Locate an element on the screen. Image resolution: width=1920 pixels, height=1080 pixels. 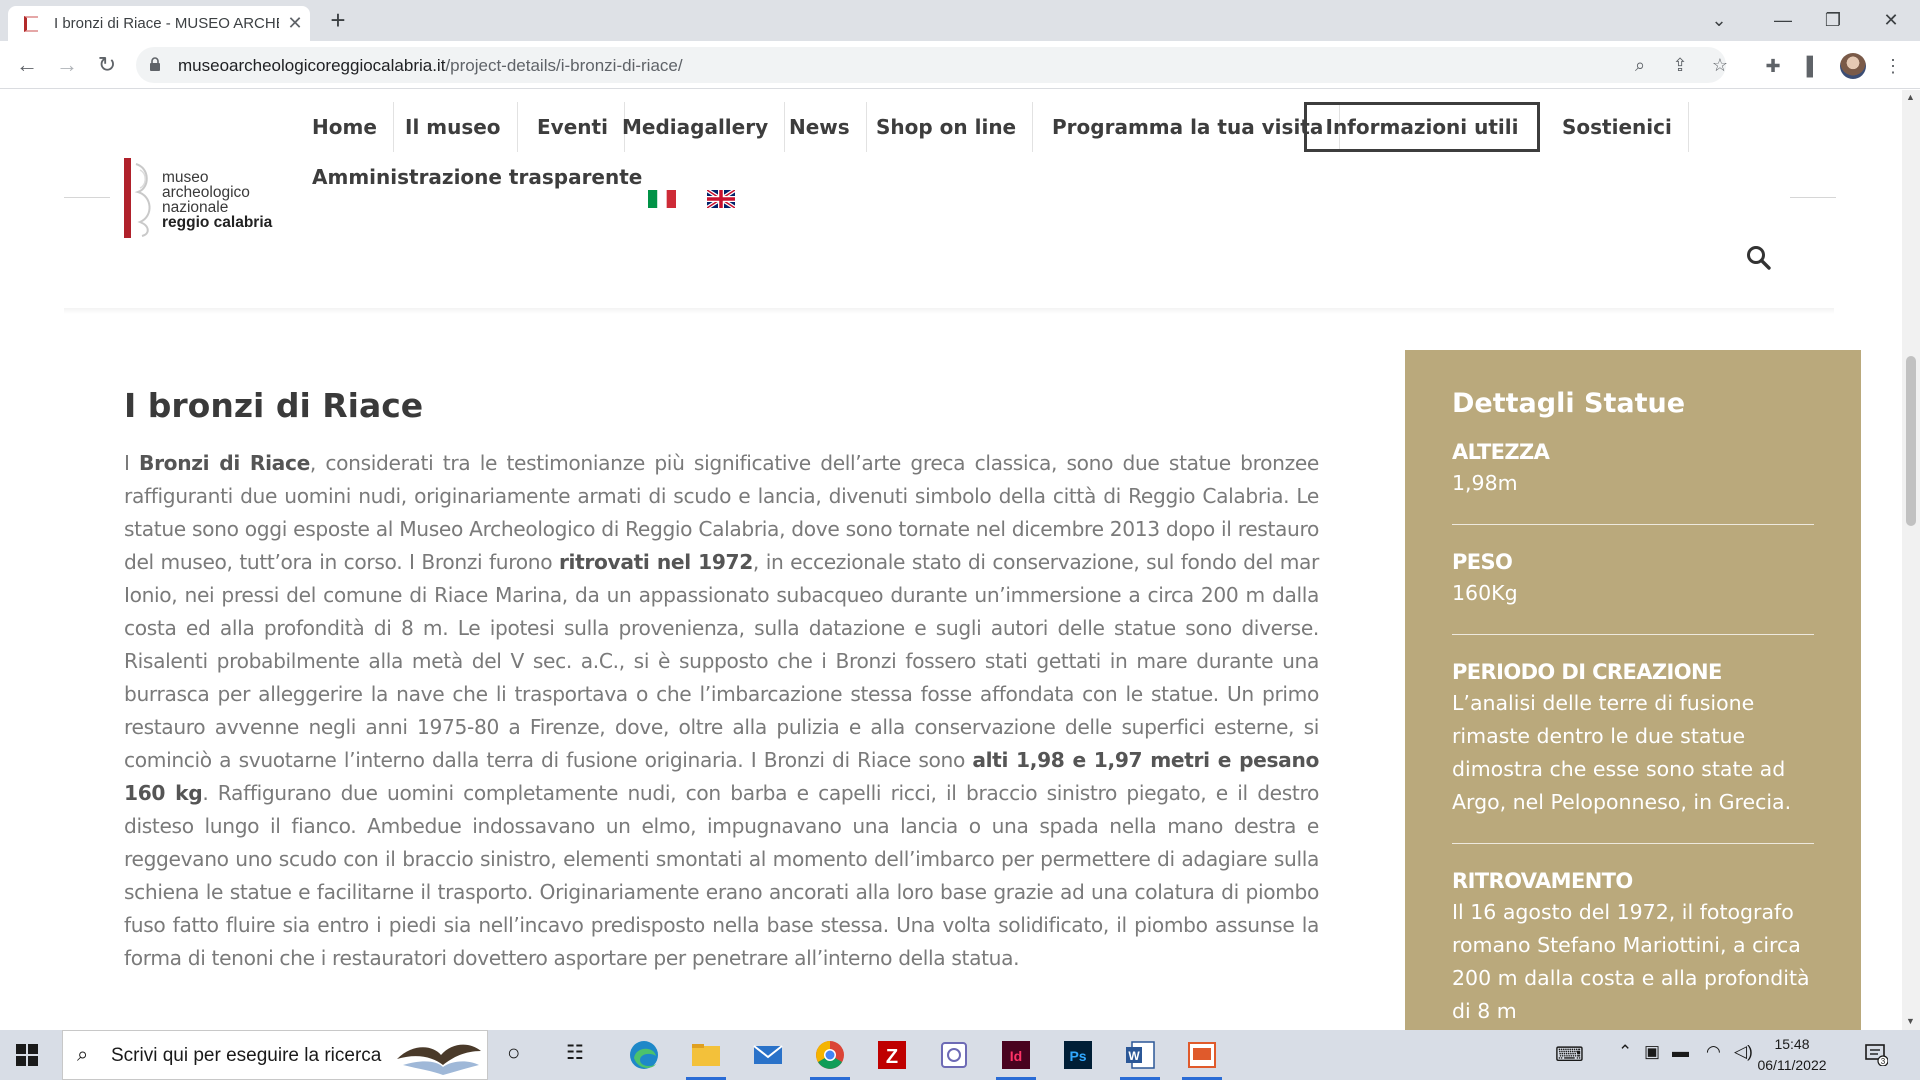
device-icon: ▣ is located at coordinates (1652, 1052).